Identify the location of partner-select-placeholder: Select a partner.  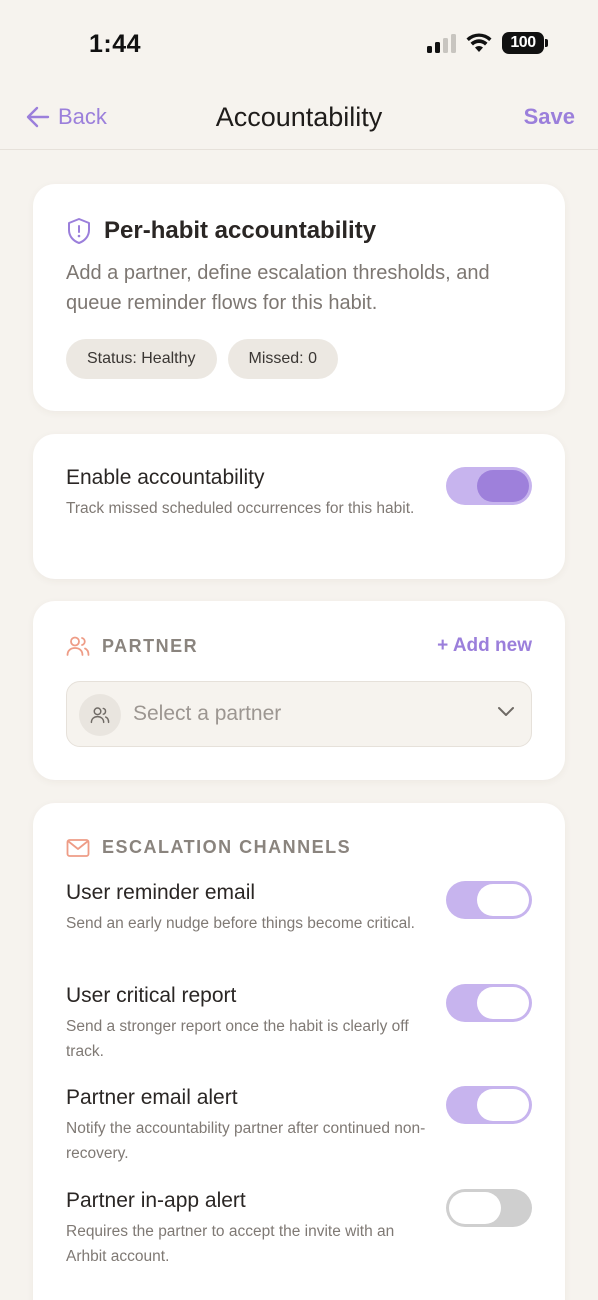
(207, 713).